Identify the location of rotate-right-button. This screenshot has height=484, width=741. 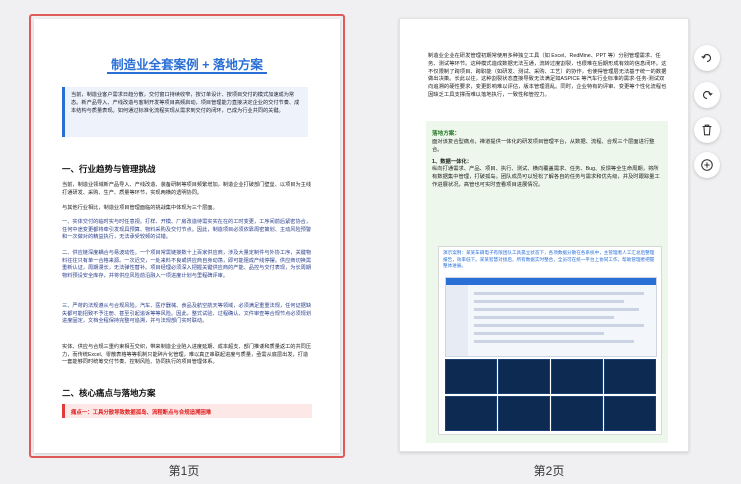
(707, 95).